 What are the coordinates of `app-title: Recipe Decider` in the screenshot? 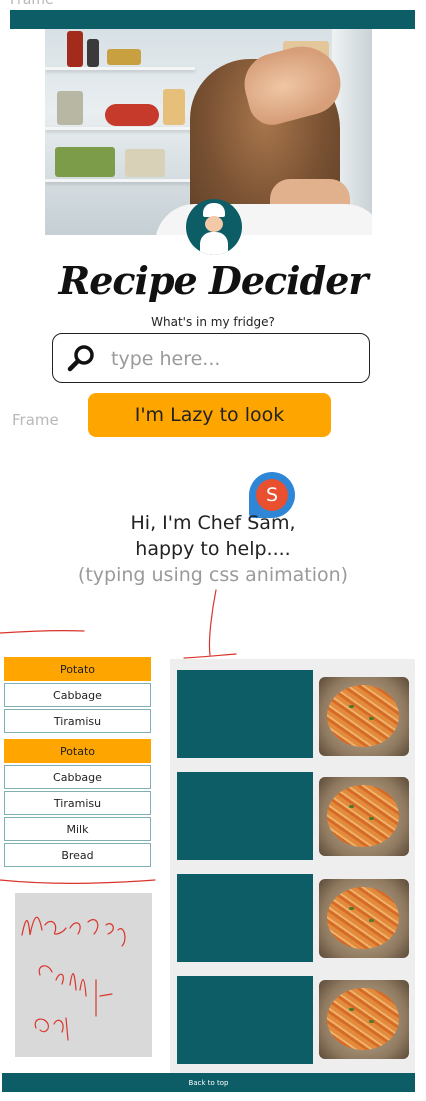 It's located at (213, 280).